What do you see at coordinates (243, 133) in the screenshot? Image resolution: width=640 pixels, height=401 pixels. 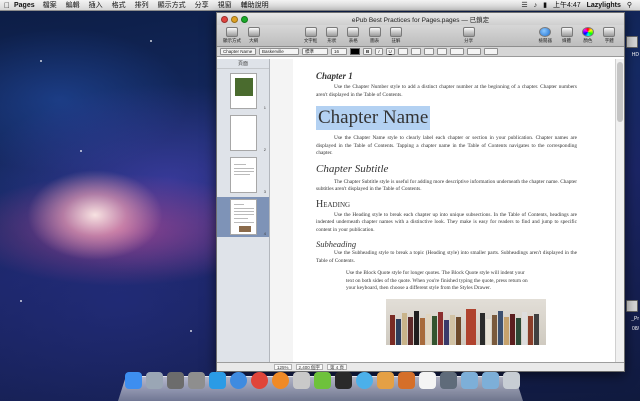 I see `page-thumbnail-2: 2` at bounding box center [243, 133].